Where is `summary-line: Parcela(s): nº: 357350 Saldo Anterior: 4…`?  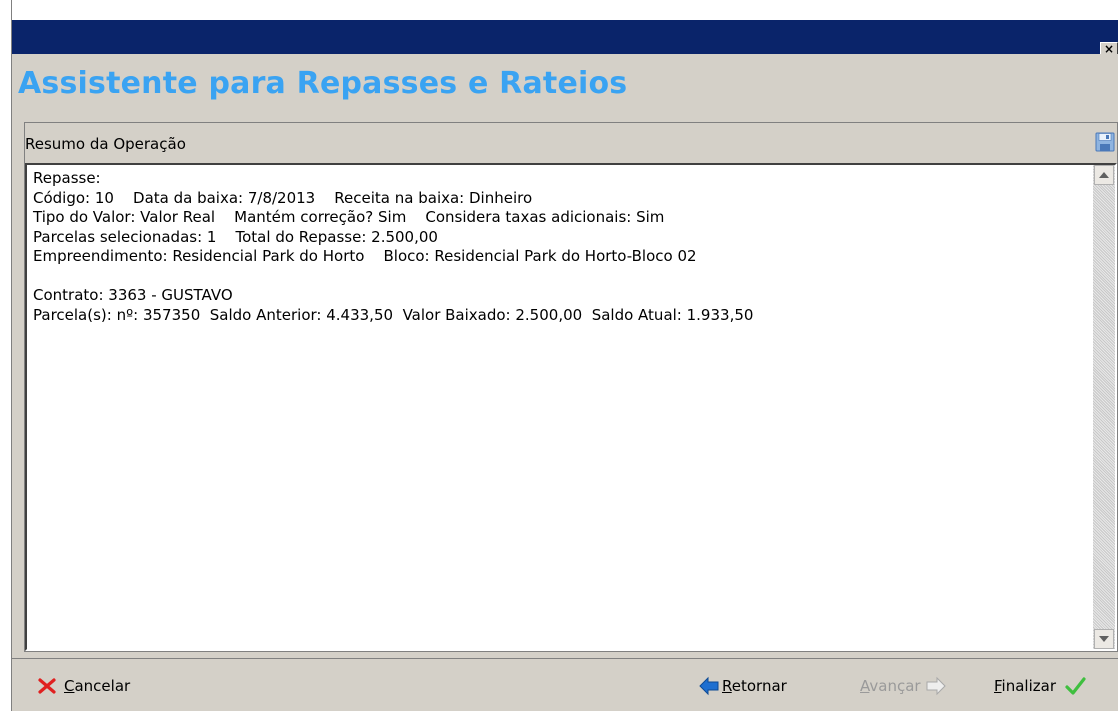 summary-line: Parcela(s): nº: 357350 Saldo Anterior: 4… is located at coordinates (393, 314).